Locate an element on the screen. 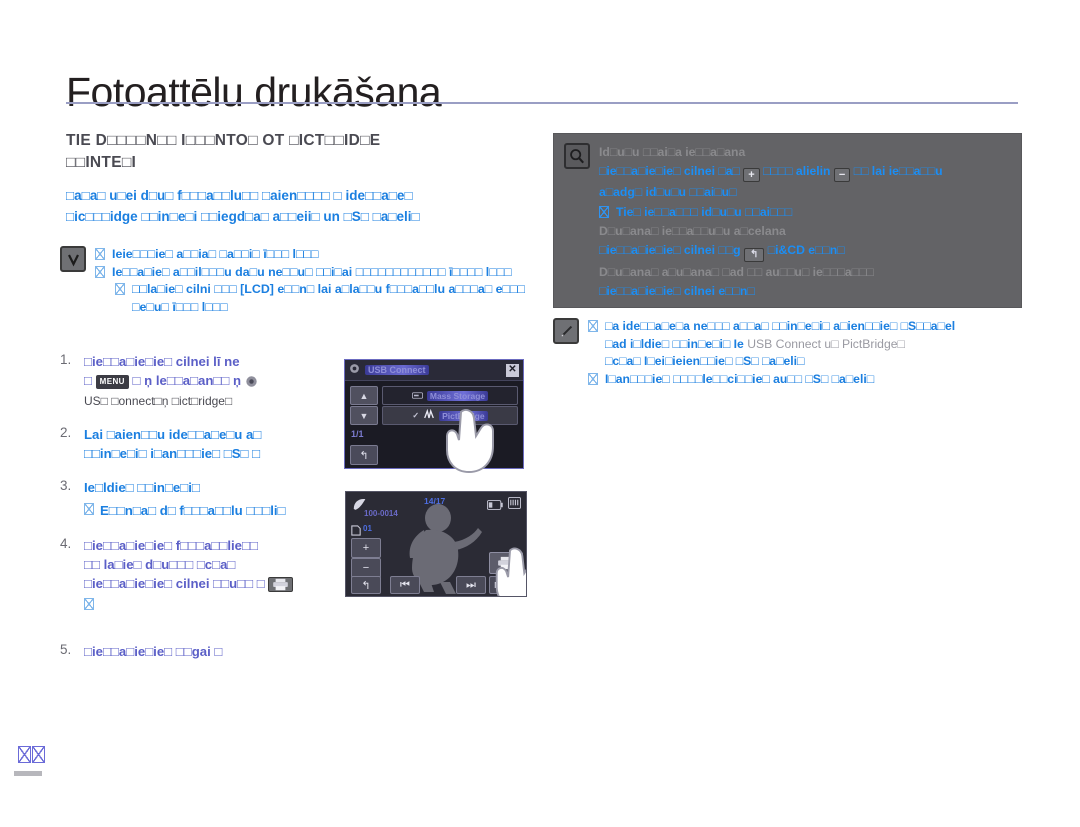  usb-dialog-titlebar: USB Connect ✕ is located at coordinates (434, 370).